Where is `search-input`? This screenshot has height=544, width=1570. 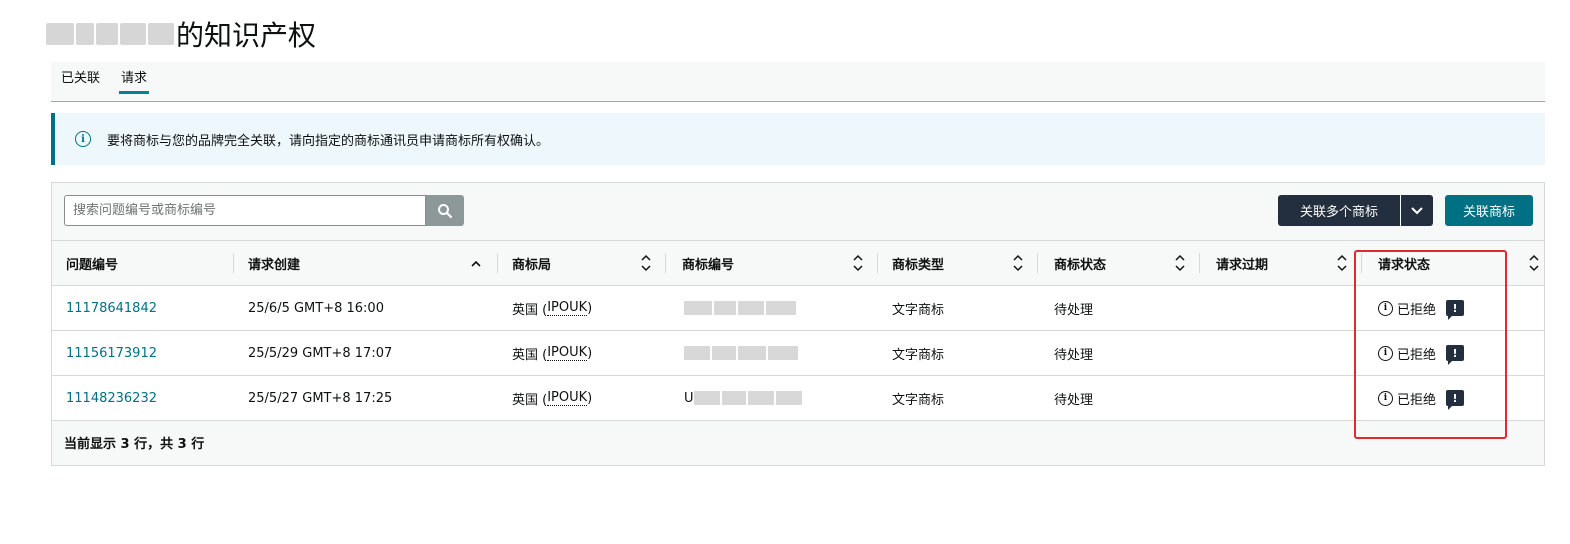 search-input is located at coordinates (245, 210).